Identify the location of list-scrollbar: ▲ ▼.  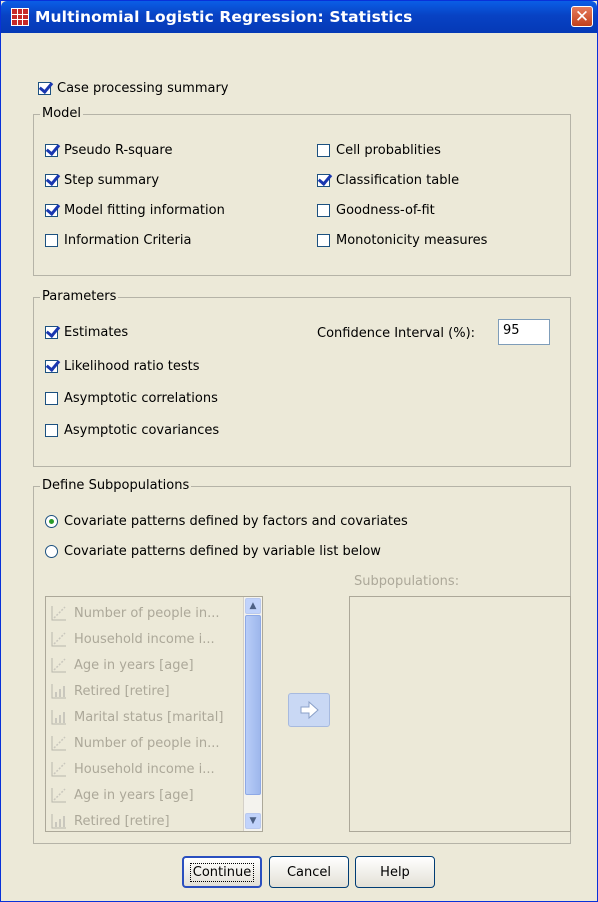
(252, 714).